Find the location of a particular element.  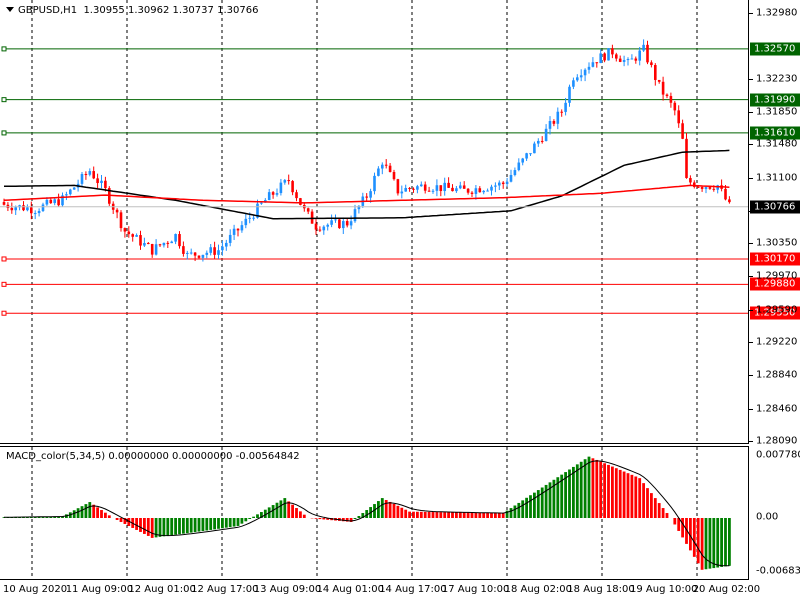

time-axis-label: 13 Aug 09:00 is located at coordinates (287, 589).